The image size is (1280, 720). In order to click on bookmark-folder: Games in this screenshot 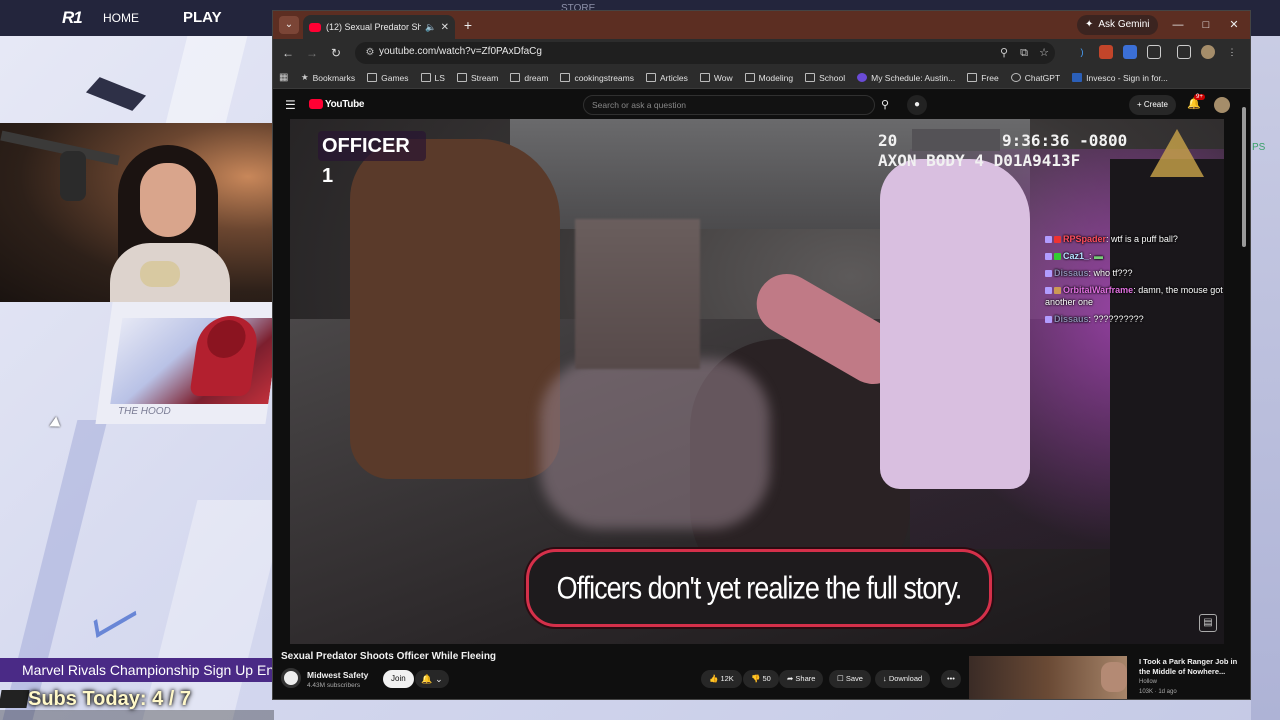, I will do `click(388, 78)`.